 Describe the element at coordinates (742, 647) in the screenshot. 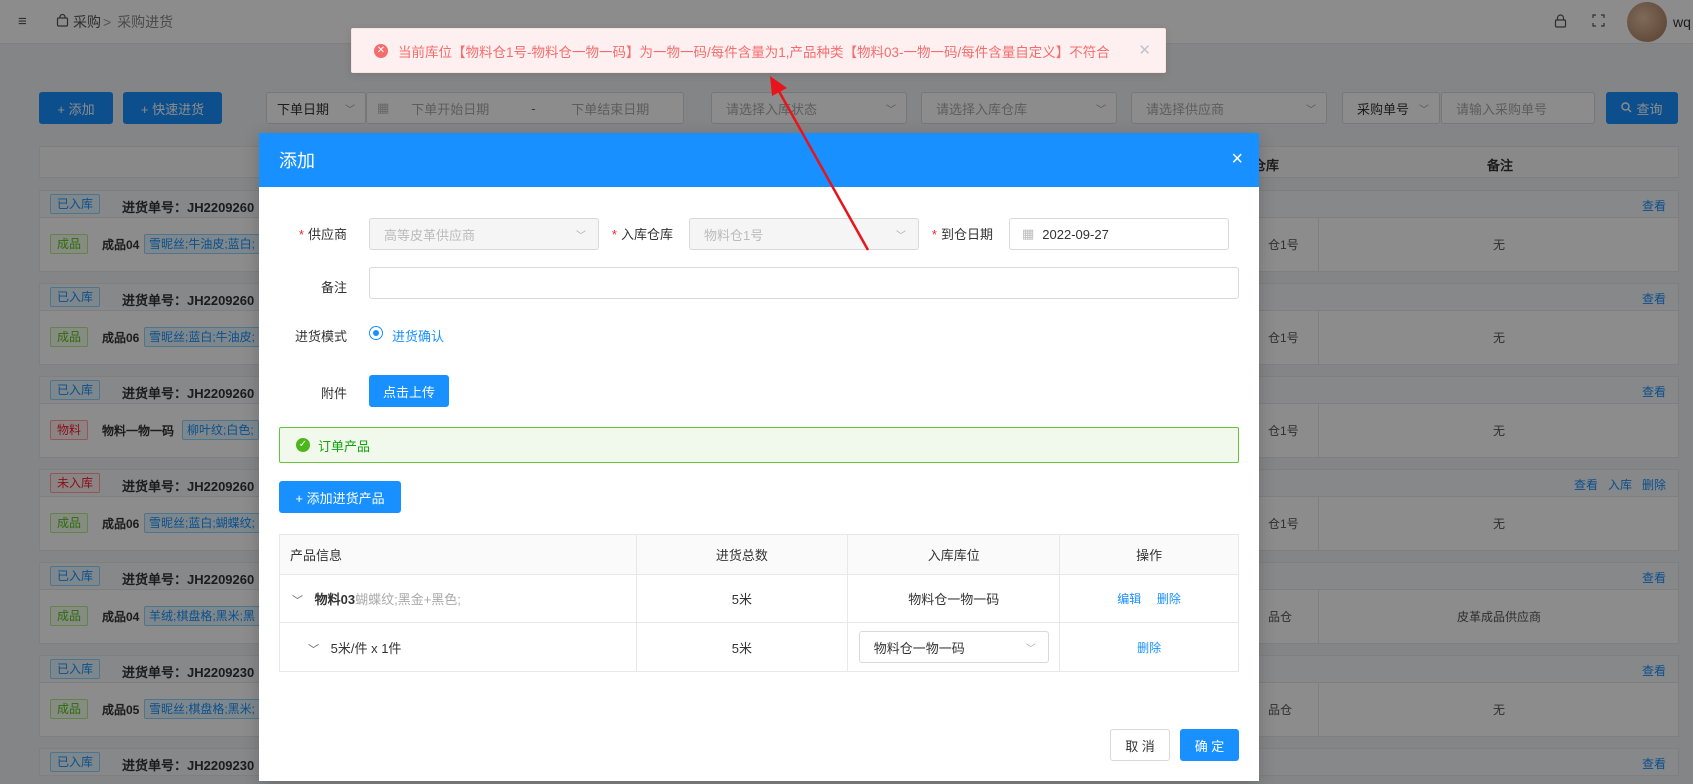

I see `pack-total: 5米` at that location.